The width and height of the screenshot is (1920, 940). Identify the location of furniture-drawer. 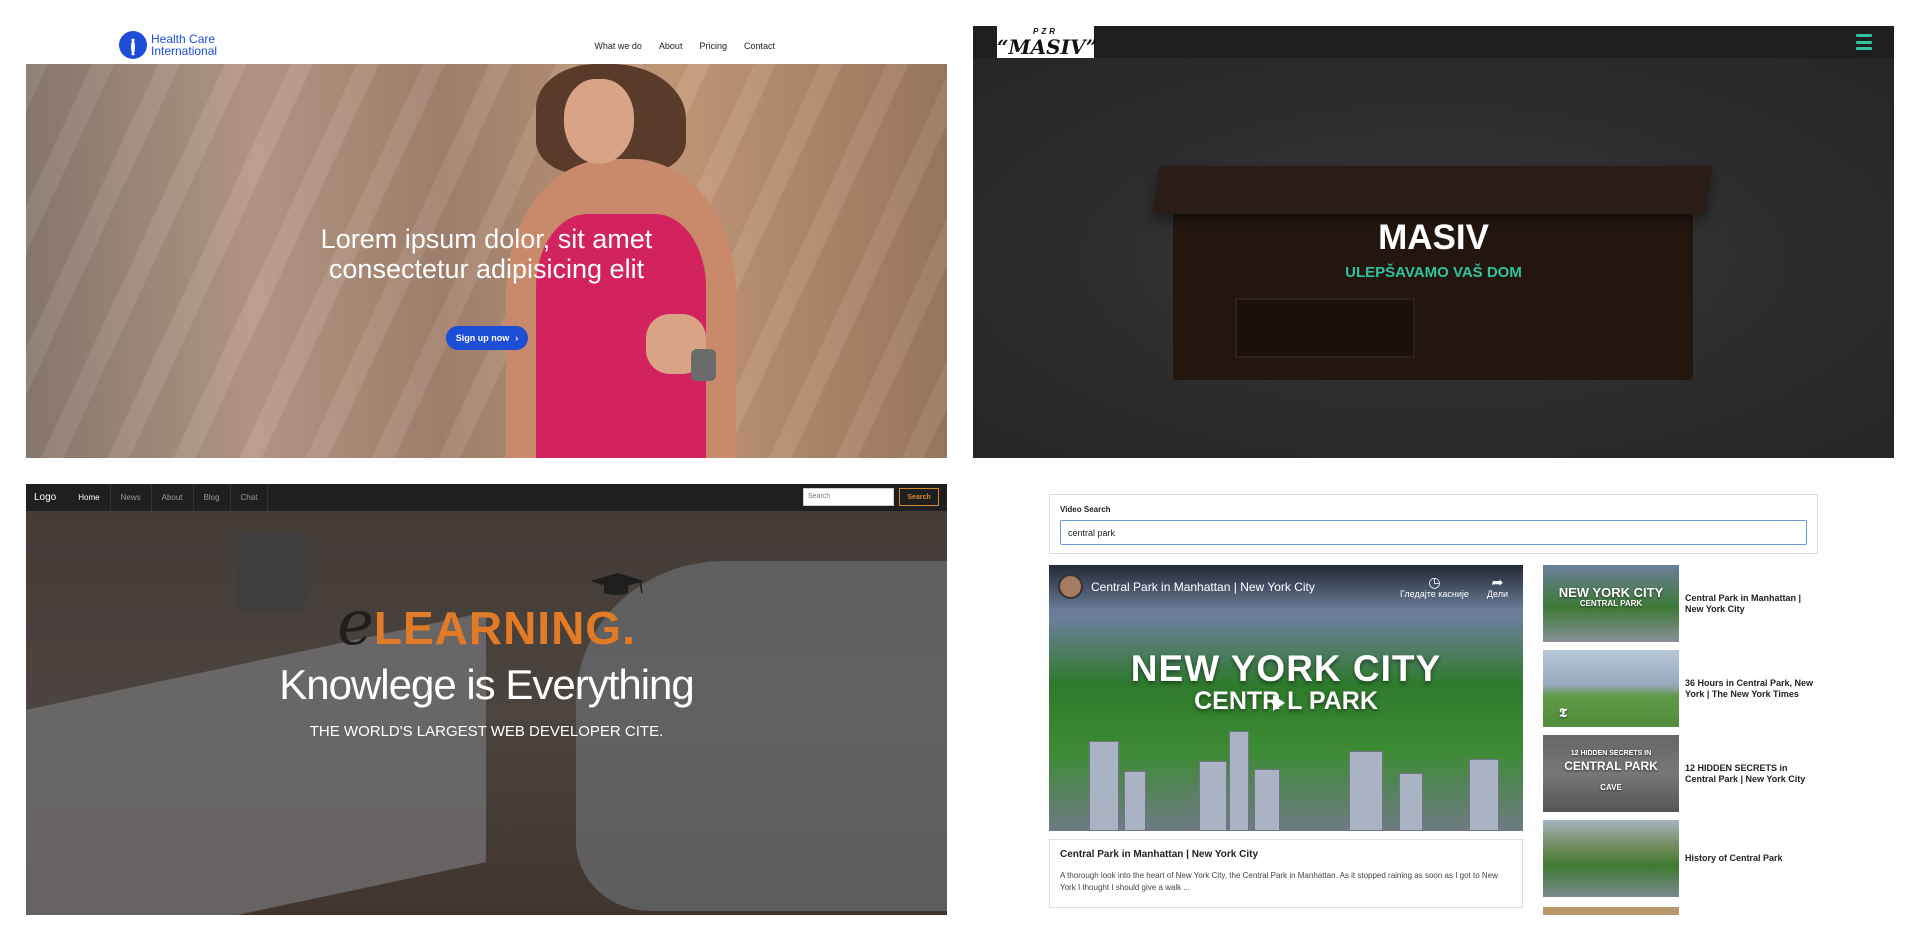
(1325, 328).